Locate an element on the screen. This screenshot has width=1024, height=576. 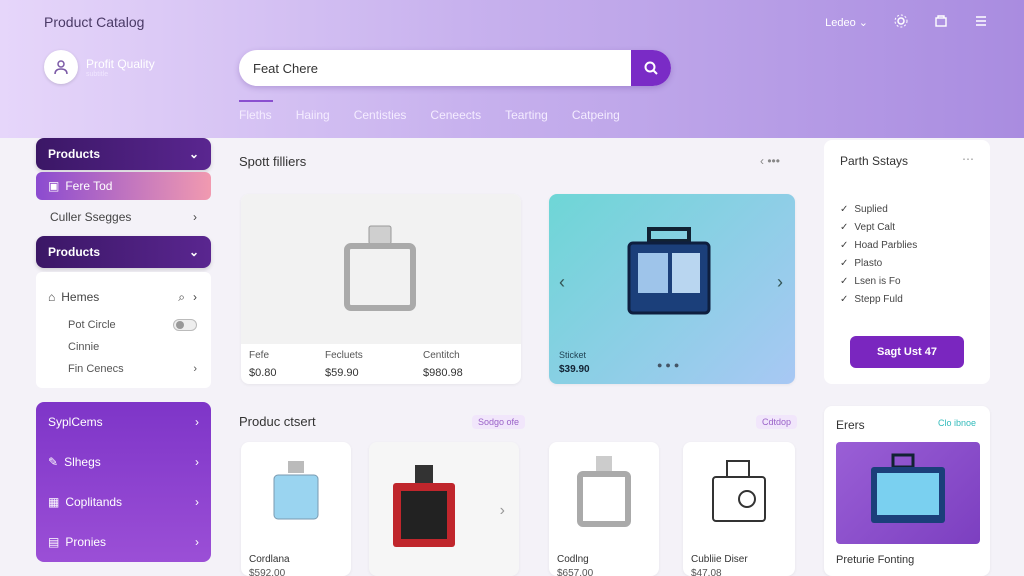
top-right-controls: Ledeo ⌄ is located at coordinates (906, 22).